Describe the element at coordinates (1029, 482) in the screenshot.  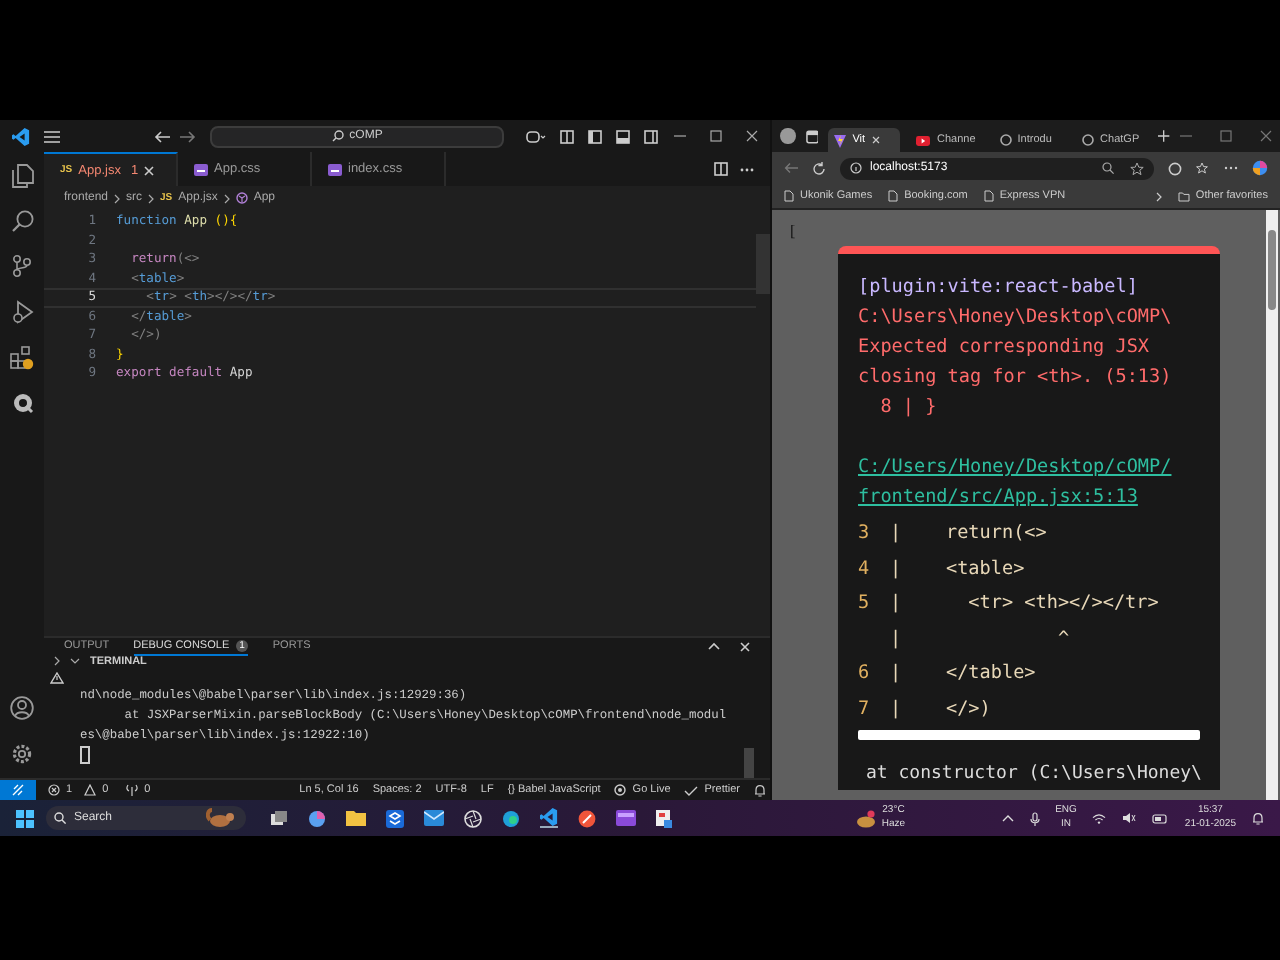
I see `file-link: C:/Users/Honey/Desktop/cOMP/ frontend/src/App.jsx:5:13` at that location.